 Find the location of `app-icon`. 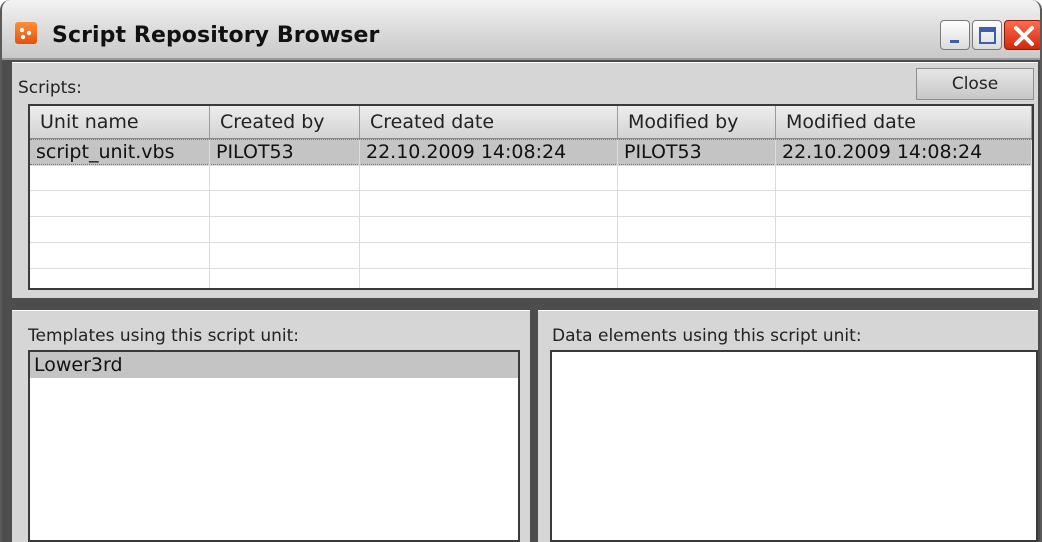

app-icon is located at coordinates (26, 33).